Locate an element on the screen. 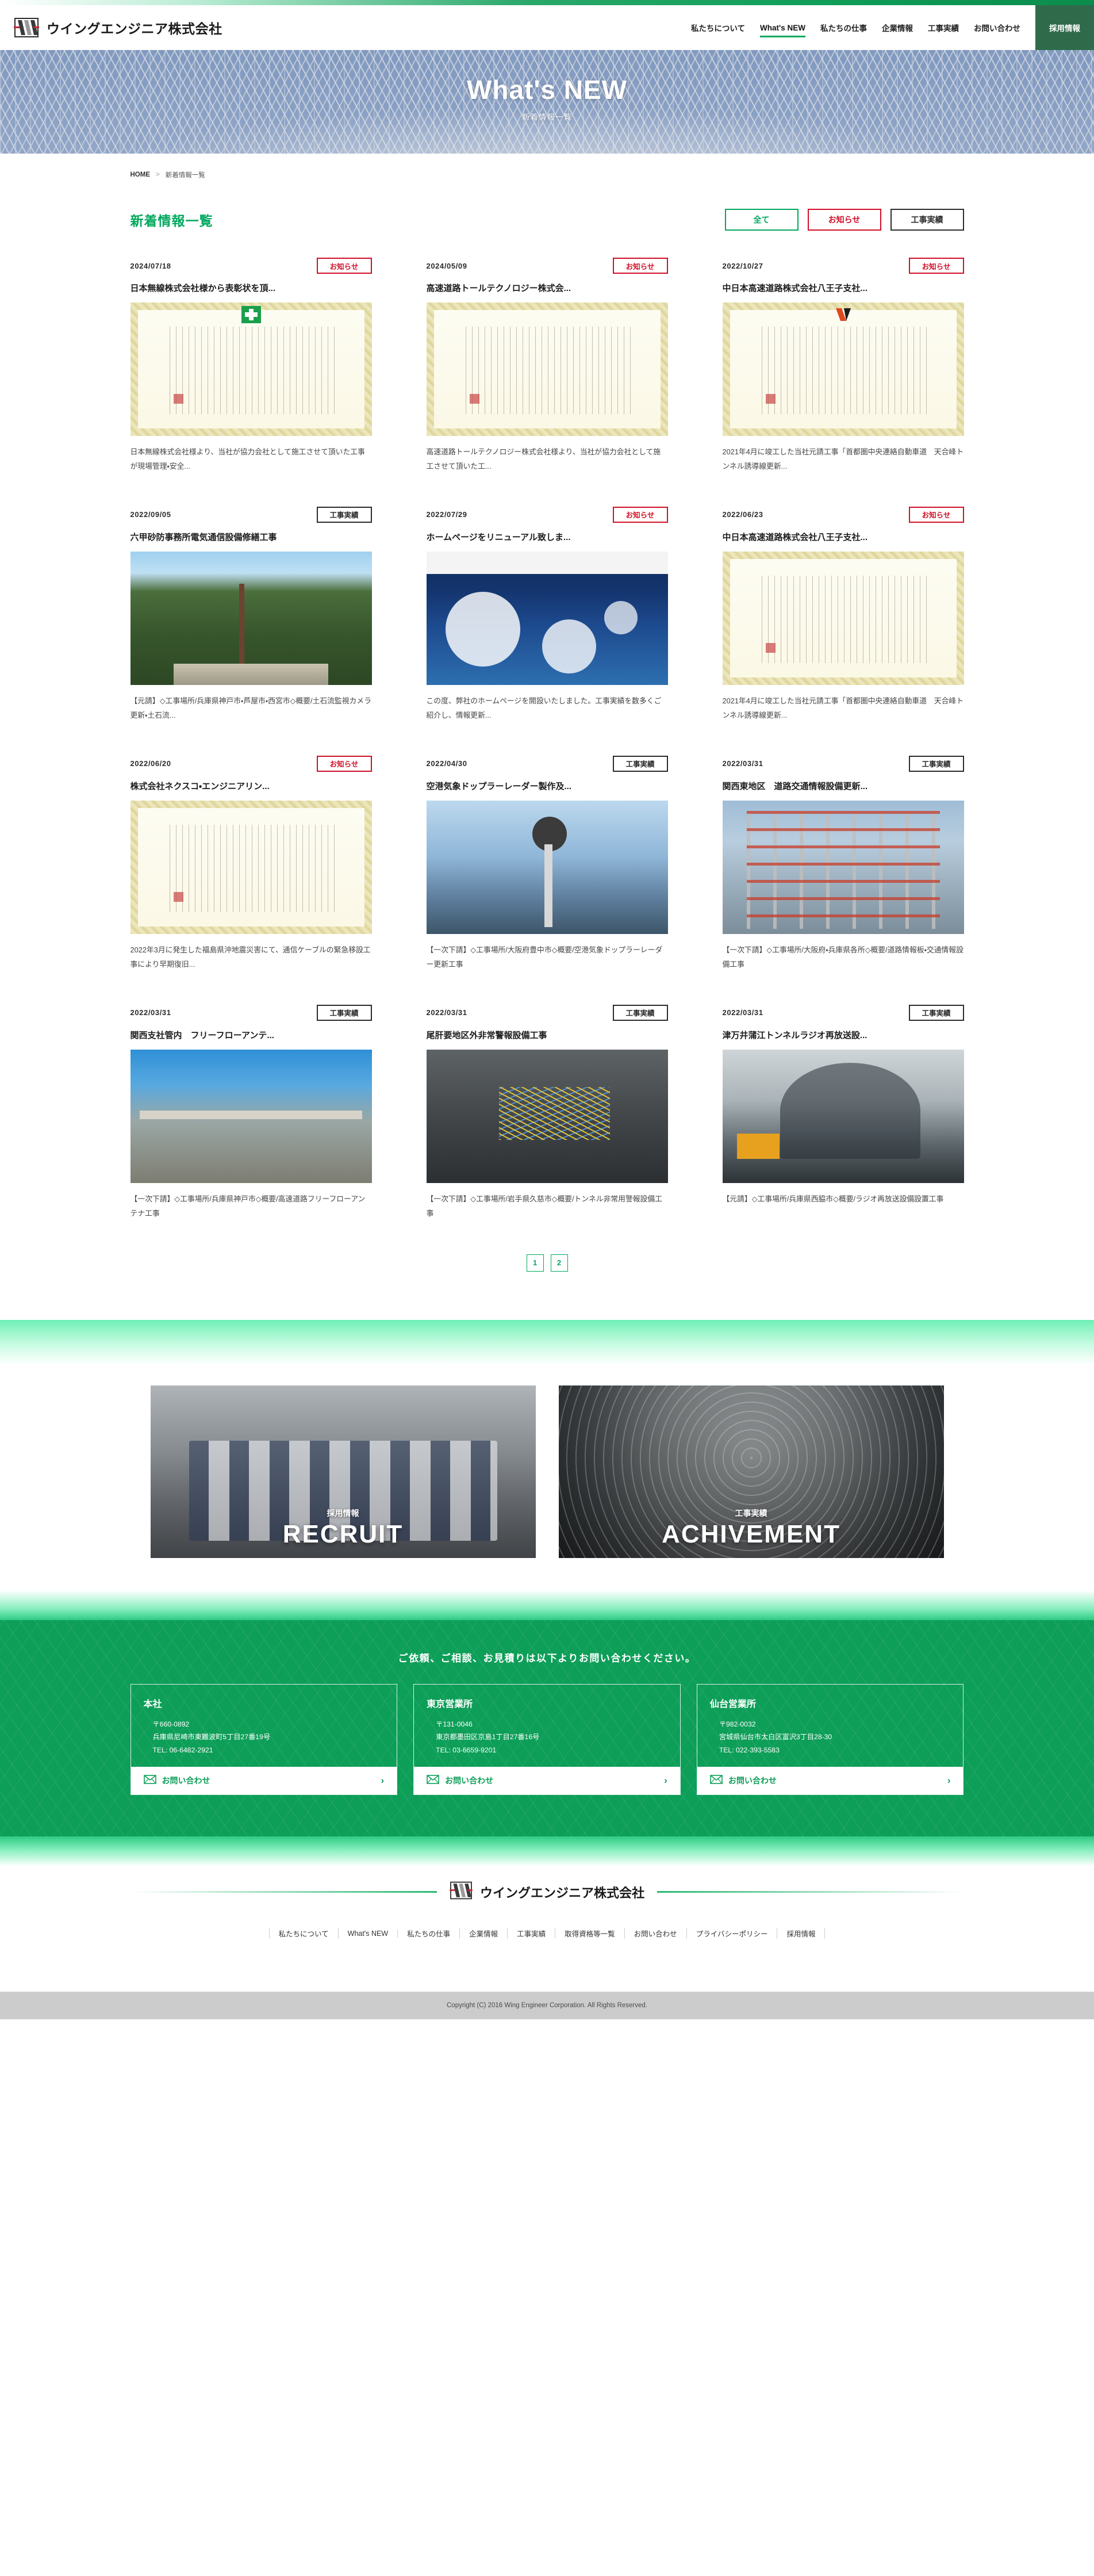 The image size is (1094, 2576). news-date: 2024/05/09 is located at coordinates (446, 265).